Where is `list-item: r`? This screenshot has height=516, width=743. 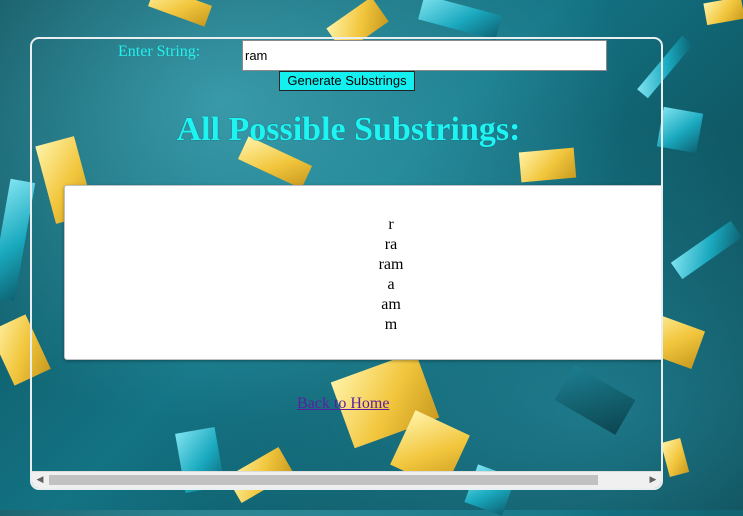
list-item: r is located at coordinates (391, 224).